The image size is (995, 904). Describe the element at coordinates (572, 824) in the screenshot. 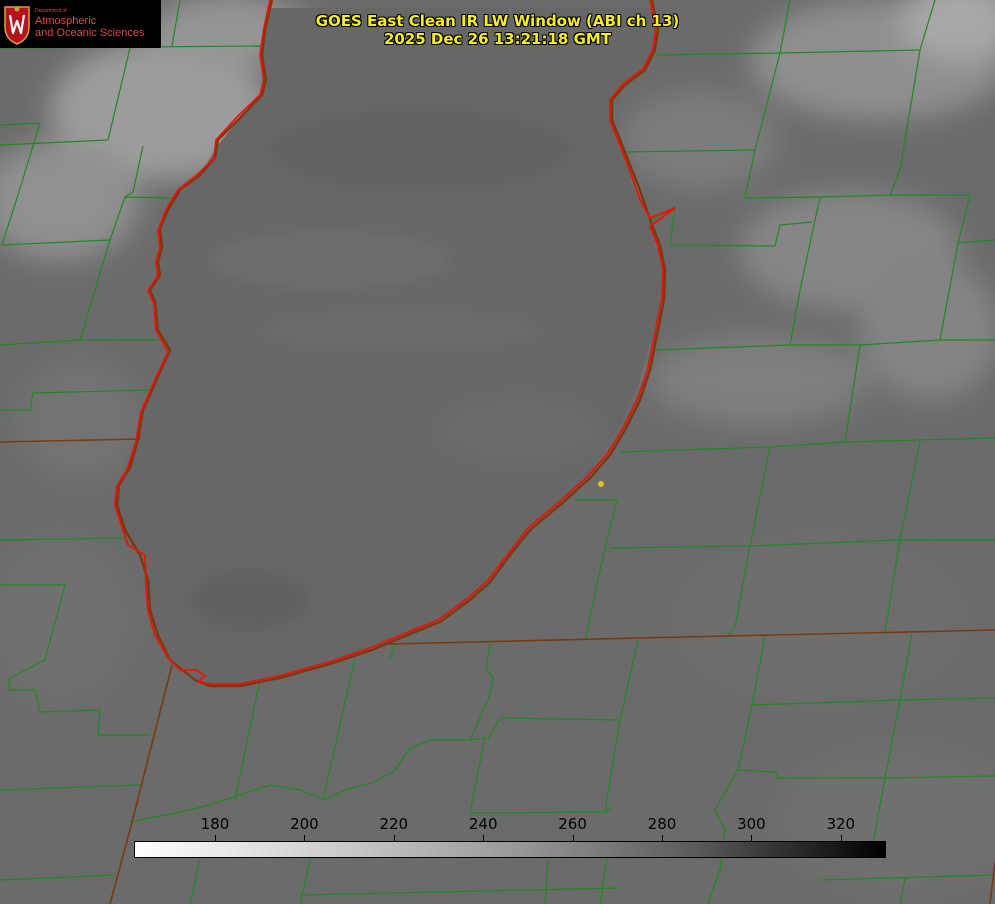

I see `colorbar-tick-label: 260` at that location.